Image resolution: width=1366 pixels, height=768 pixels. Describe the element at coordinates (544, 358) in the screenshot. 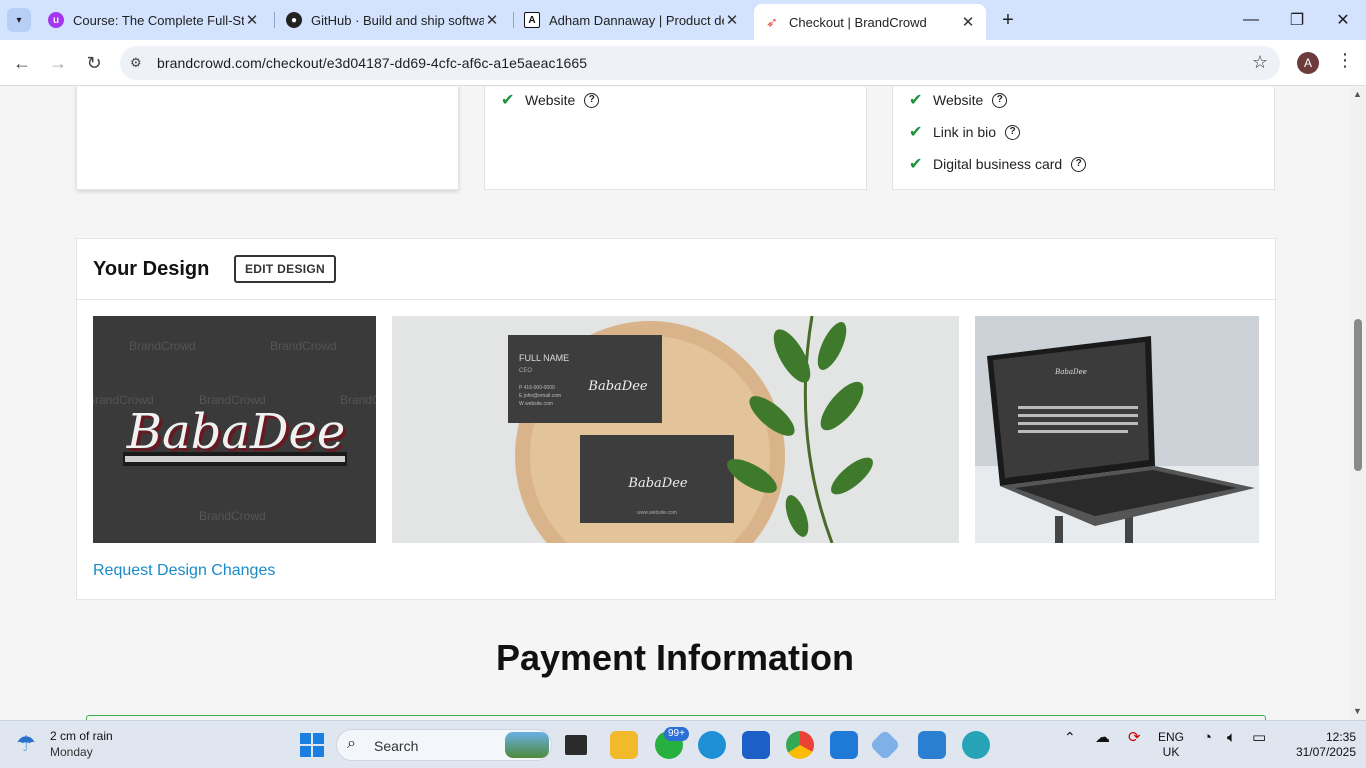

I see `card-name: FULL NAME` at that location.